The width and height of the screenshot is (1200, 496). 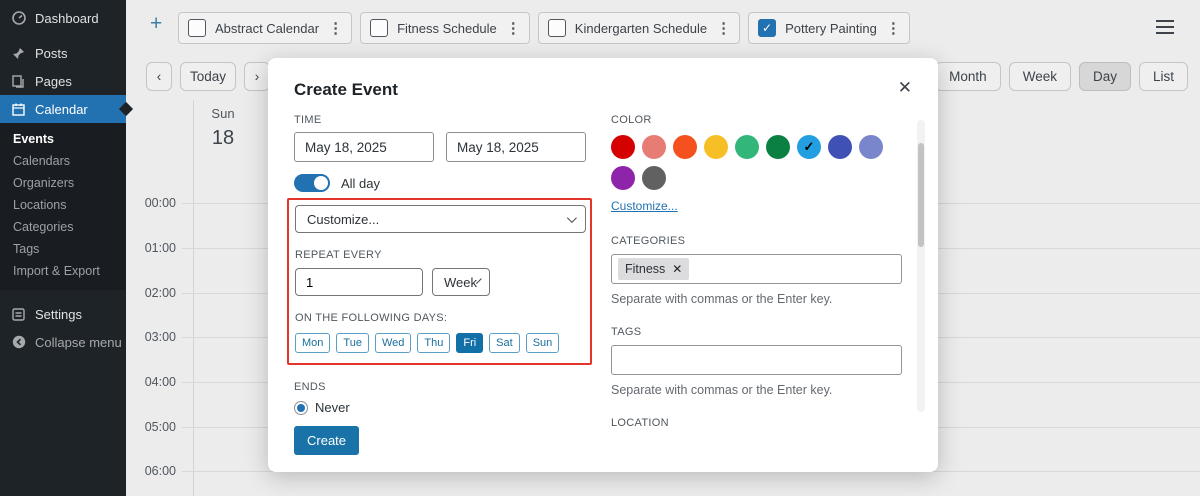 What do you see at coordinates (504, 343) in the screenshot?
I see `day-pill-sat: Sat` at bounding box center [504, 343].